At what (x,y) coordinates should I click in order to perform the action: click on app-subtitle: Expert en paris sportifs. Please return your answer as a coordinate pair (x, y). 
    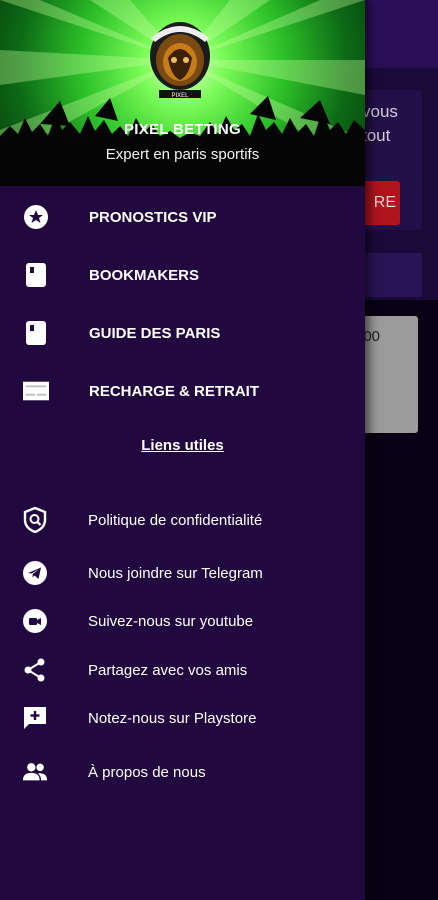
    Looking at the image, I should click on (182, 154).